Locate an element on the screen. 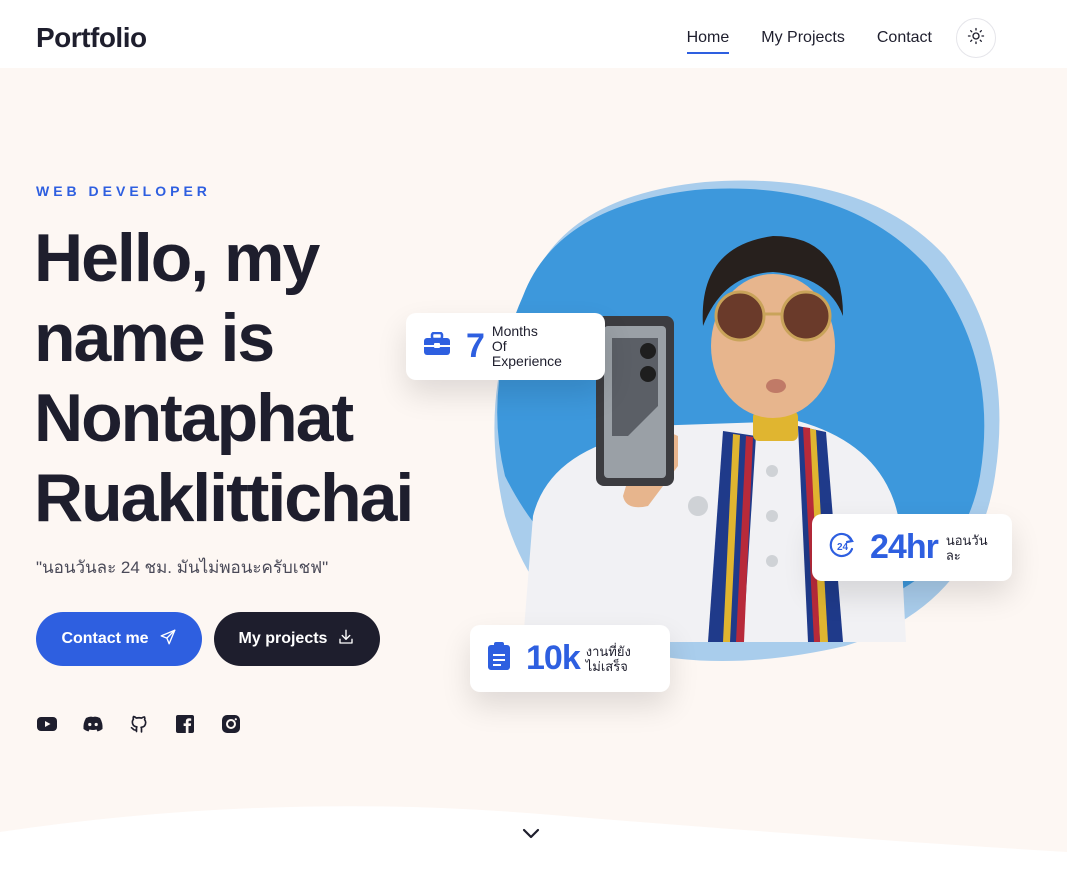 The image size is (1067, 892). chevron-down-icon is located at coordinates (531, 835).